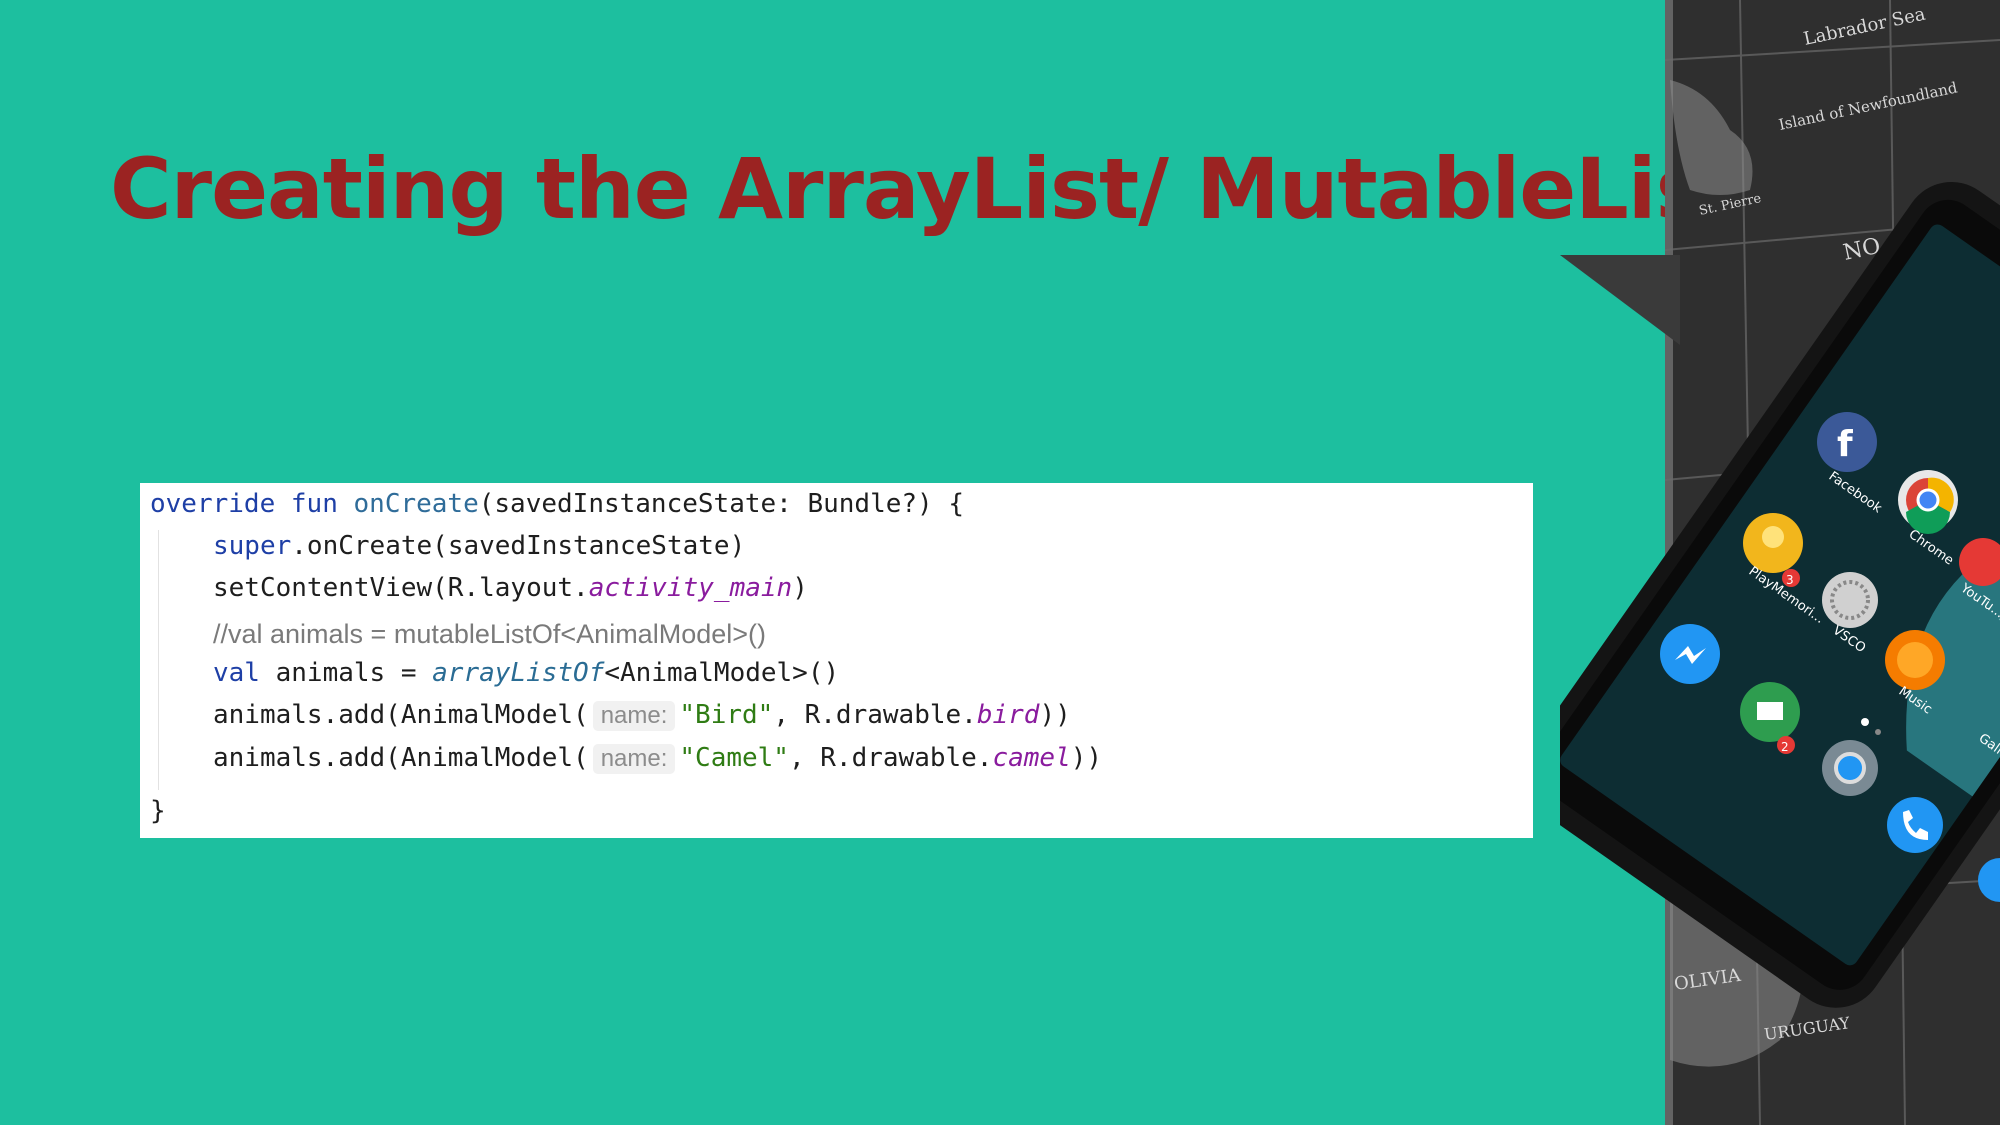 The height and width of the screenshot is (1125, 2000). Describe the element at coordinates (734, 758) in the screenshot. I see `string-literal: "Camel"` at that location.